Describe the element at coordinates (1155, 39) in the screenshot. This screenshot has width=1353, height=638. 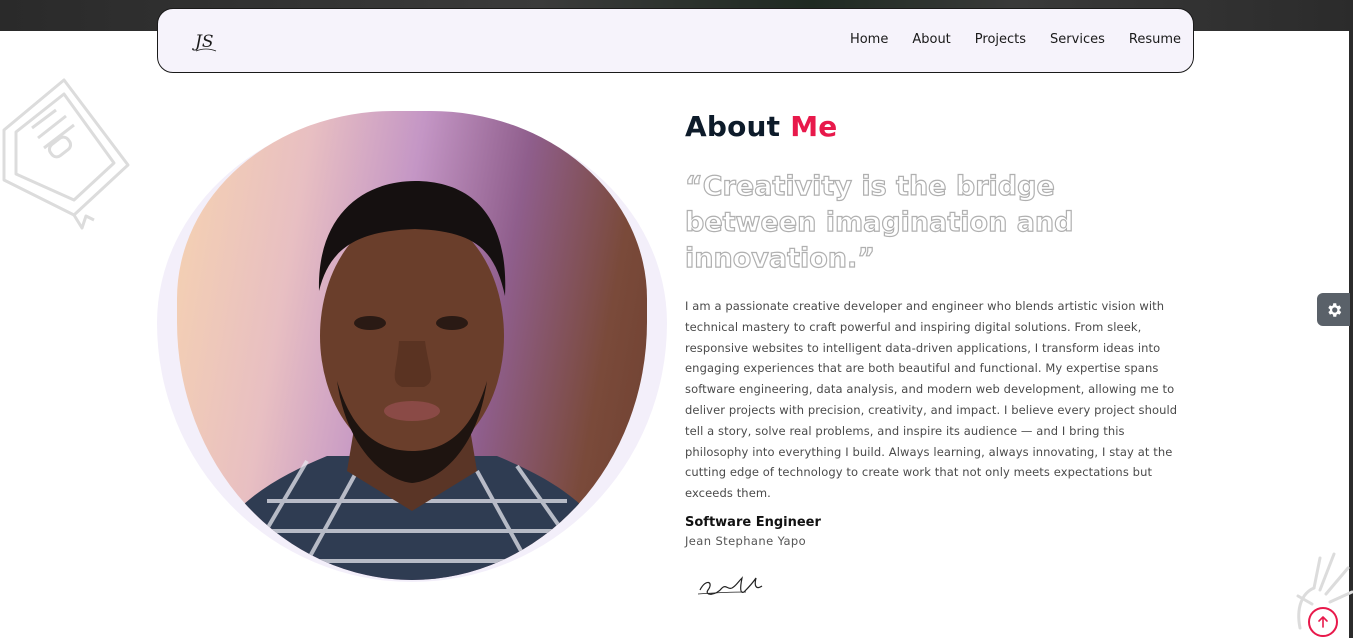
I see `nav-link-resume: Resume` at that location.